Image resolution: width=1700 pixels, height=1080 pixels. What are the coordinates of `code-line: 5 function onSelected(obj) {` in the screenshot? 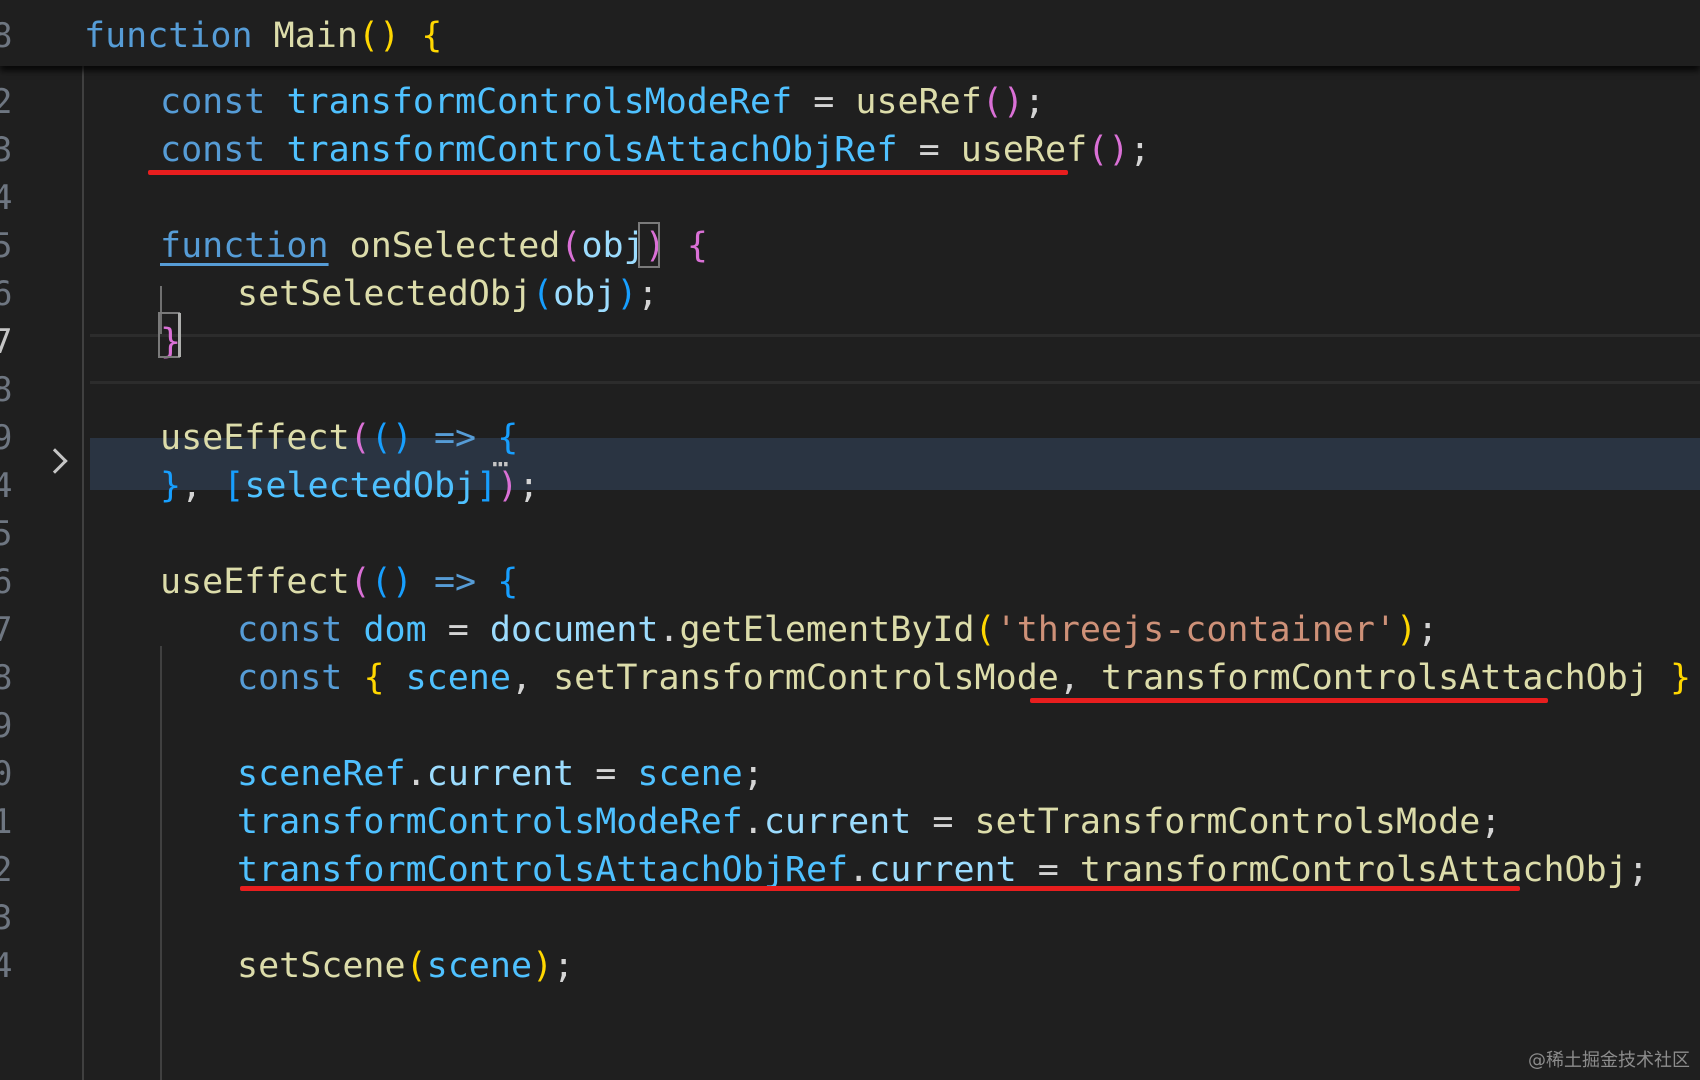 It's located at (850, 246).